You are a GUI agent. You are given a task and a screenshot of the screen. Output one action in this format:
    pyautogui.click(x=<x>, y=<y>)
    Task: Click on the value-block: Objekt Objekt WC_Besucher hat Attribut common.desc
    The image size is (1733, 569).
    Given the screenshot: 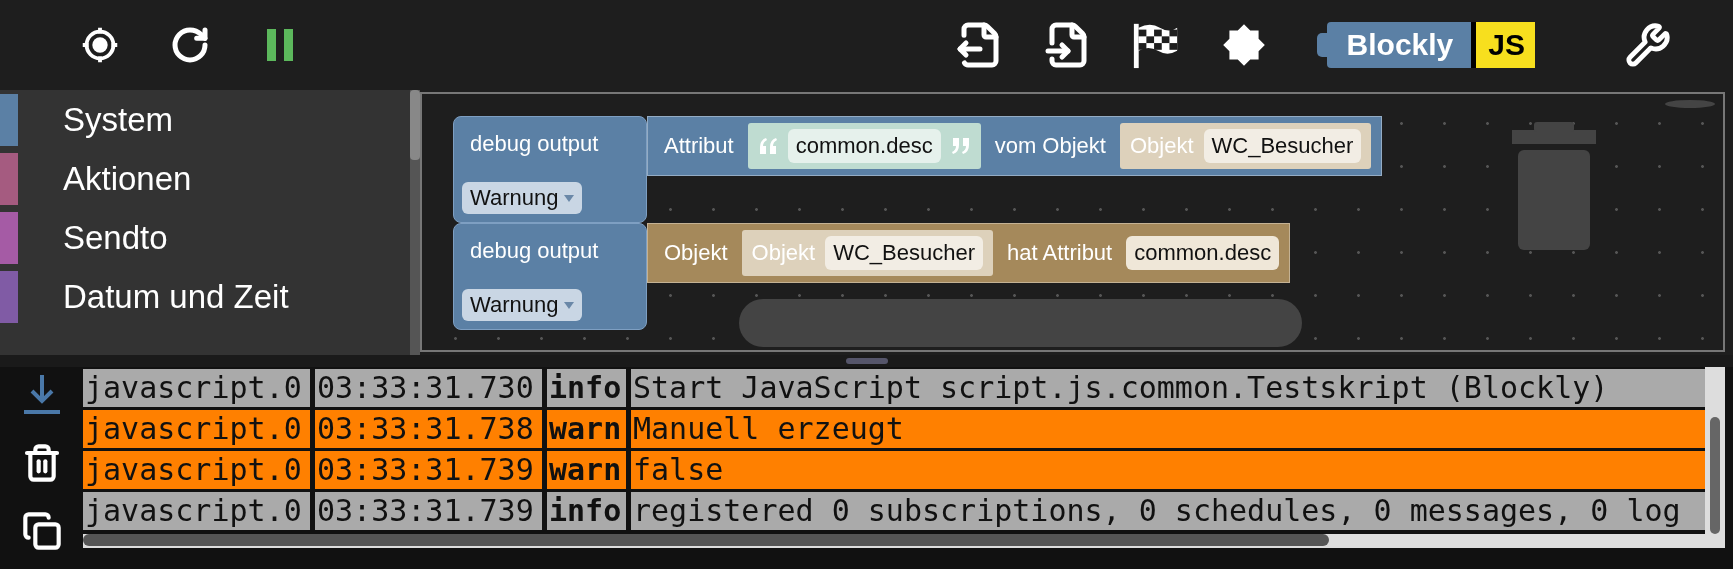 What is the action you would take?
    pyautogui.click(x=969, y=253)
    